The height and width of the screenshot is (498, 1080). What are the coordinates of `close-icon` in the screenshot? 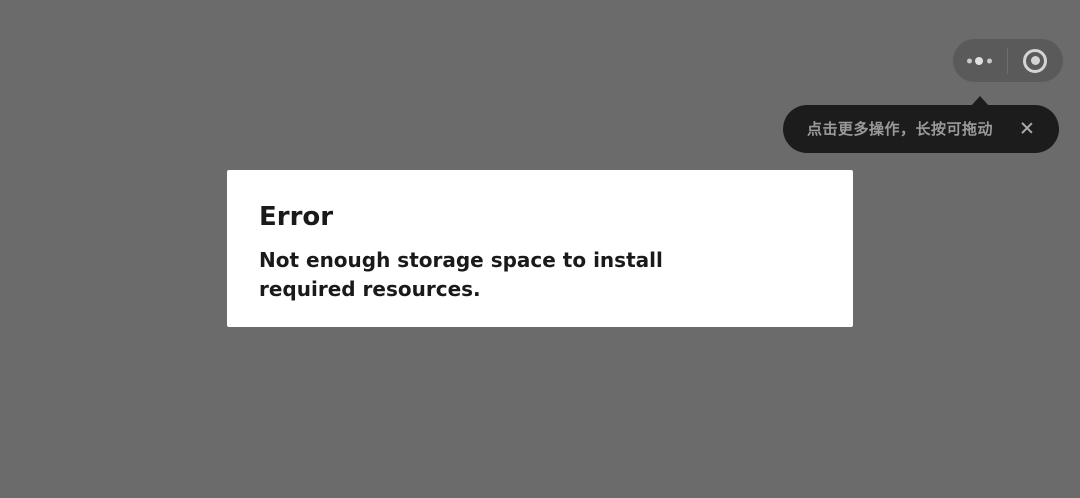 It's located at (1027, 128).